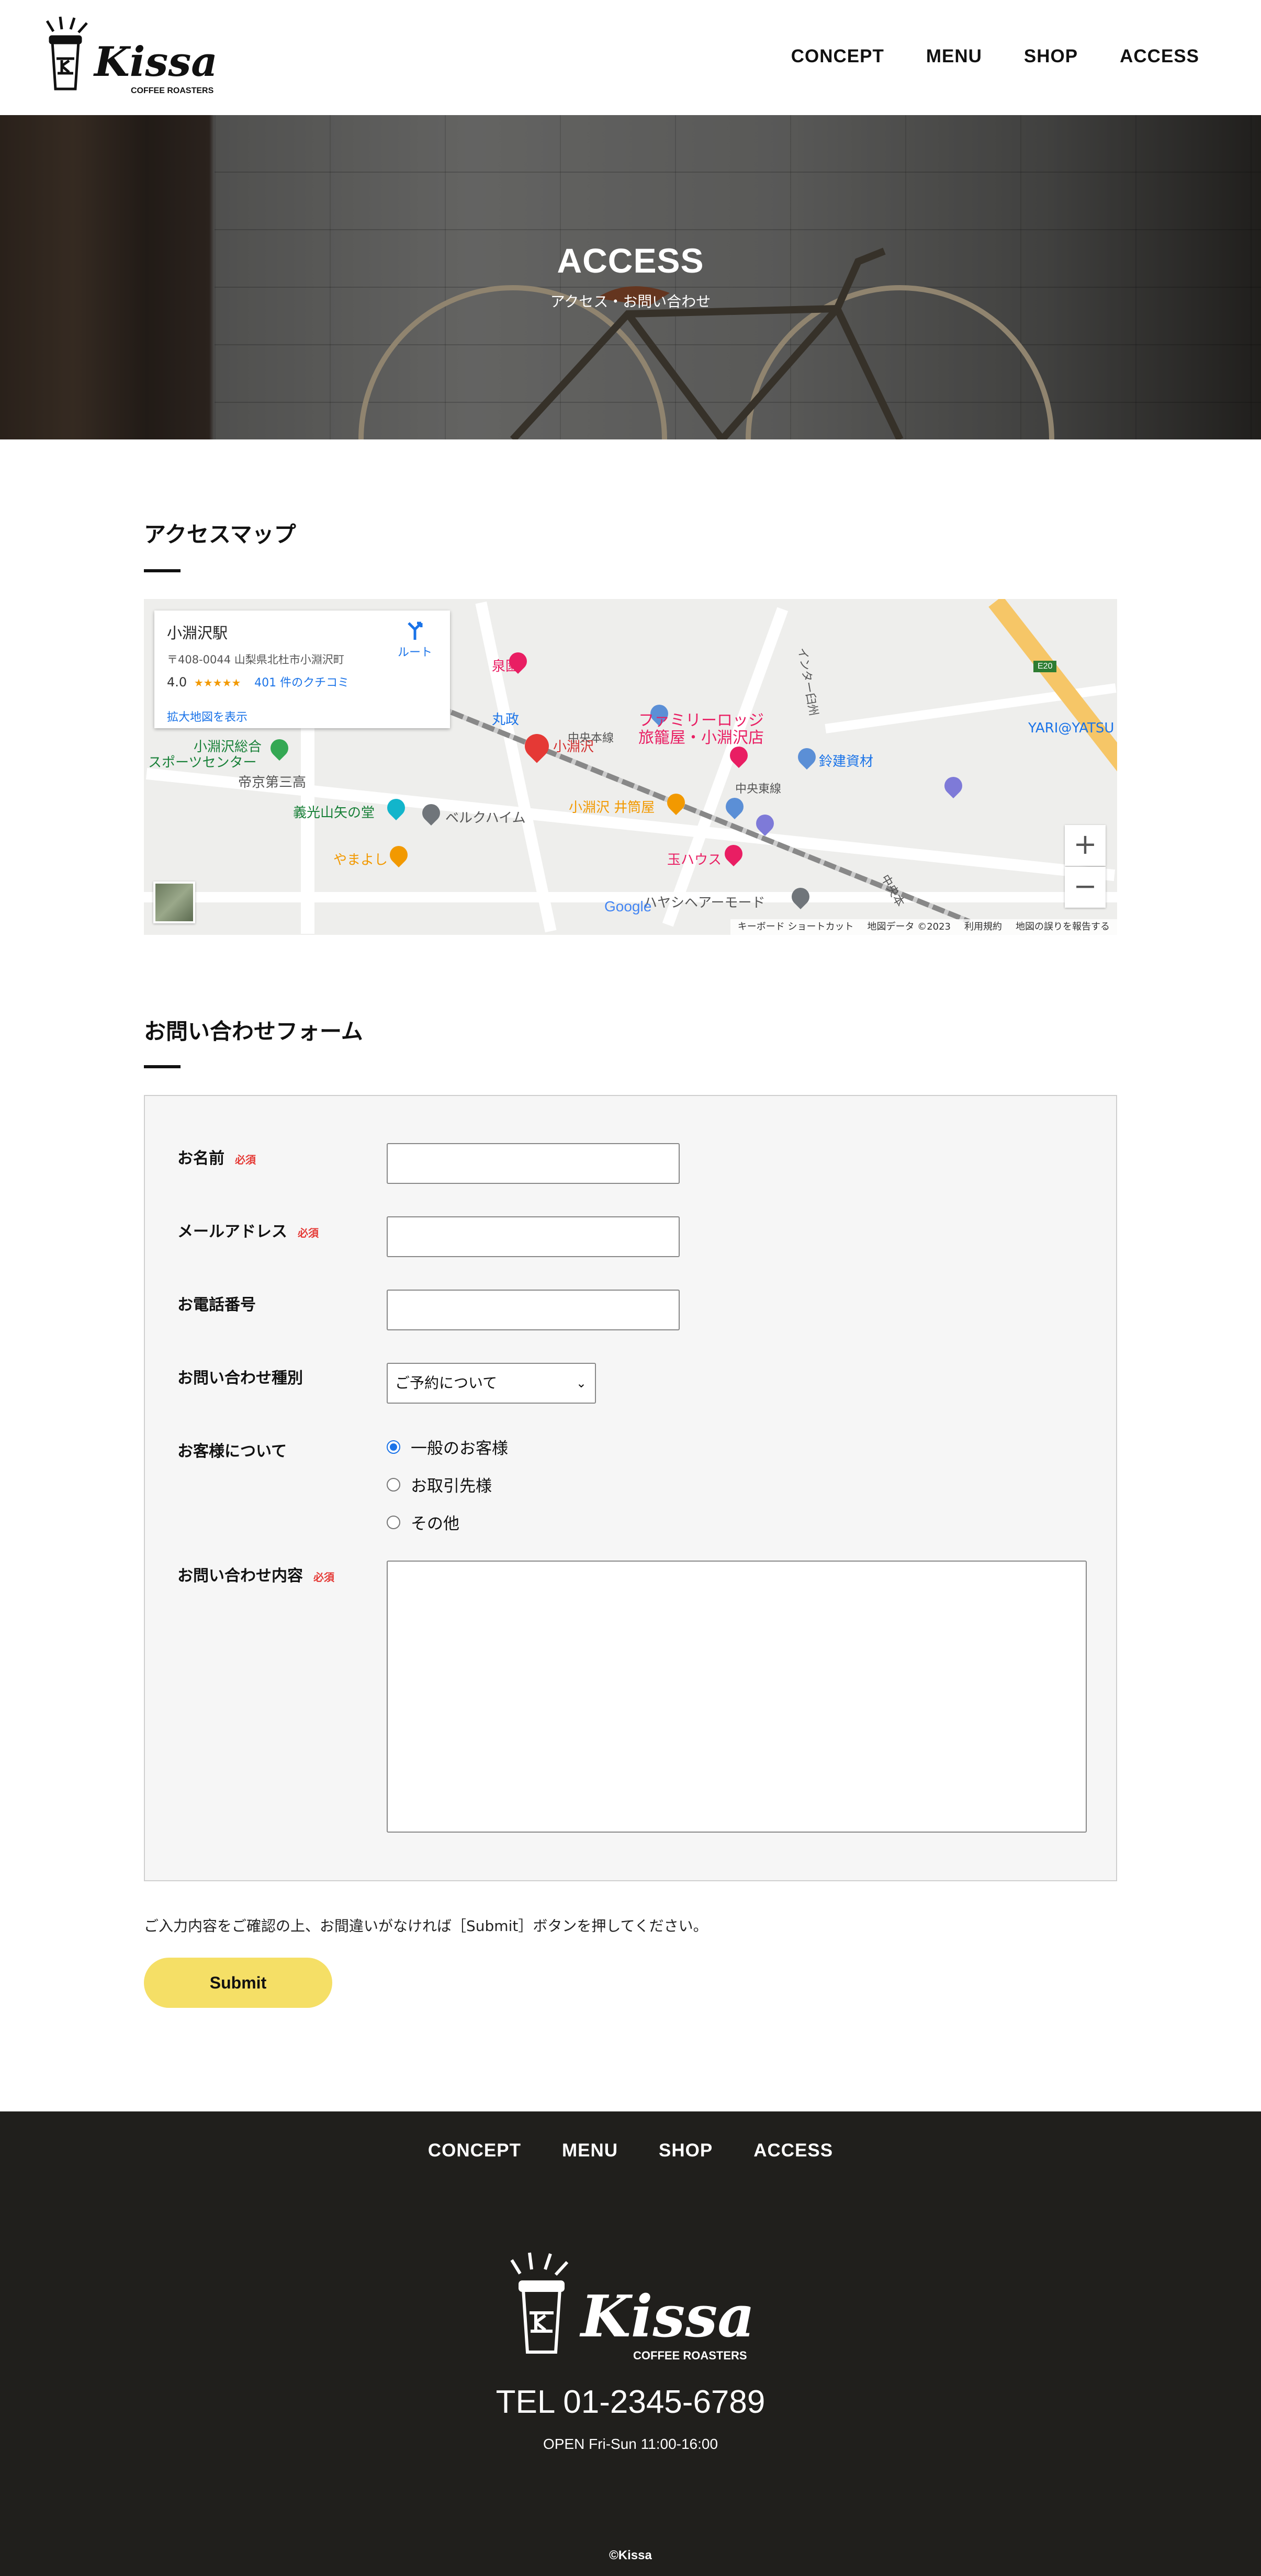 The height and width of the screenshot is (2576, 1261). I want to click on inquiry-type-select: ご予約について ⌄, so click(492, 1383).